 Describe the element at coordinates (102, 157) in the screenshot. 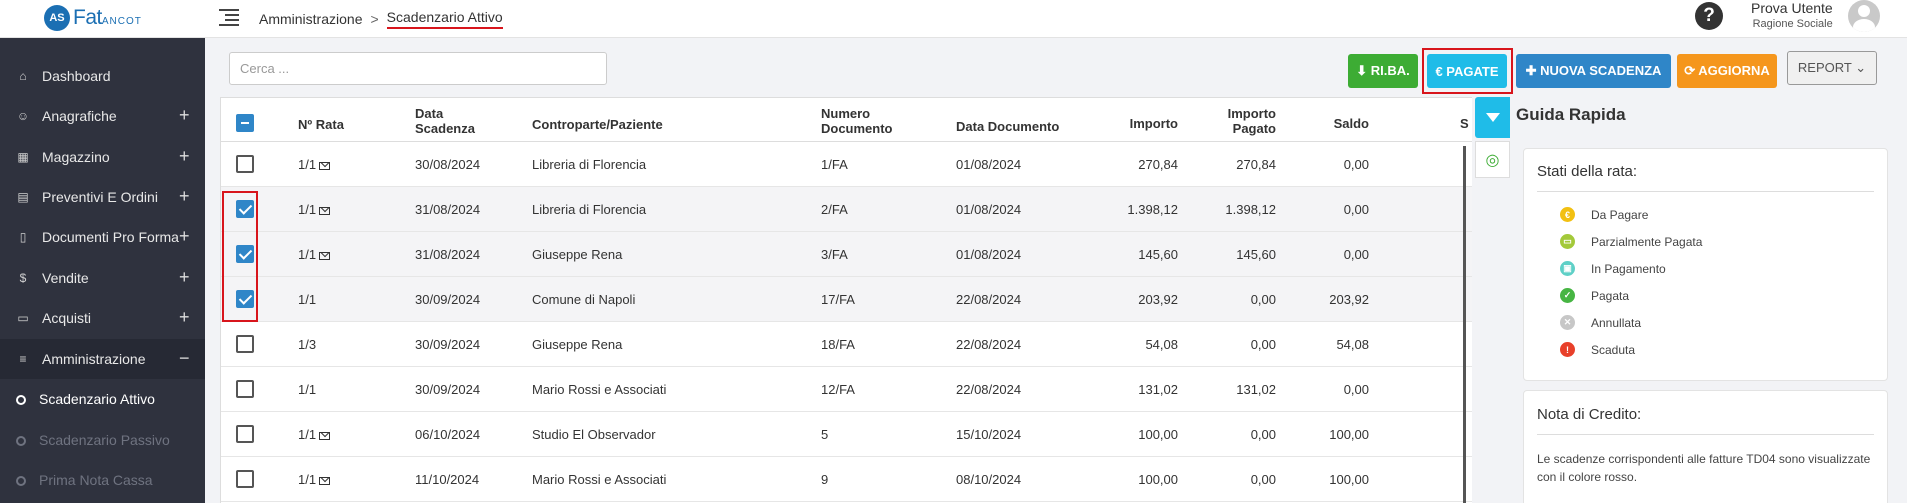

I see `sidebar-item-magazzino: ▦ Magazzino +` at that location.